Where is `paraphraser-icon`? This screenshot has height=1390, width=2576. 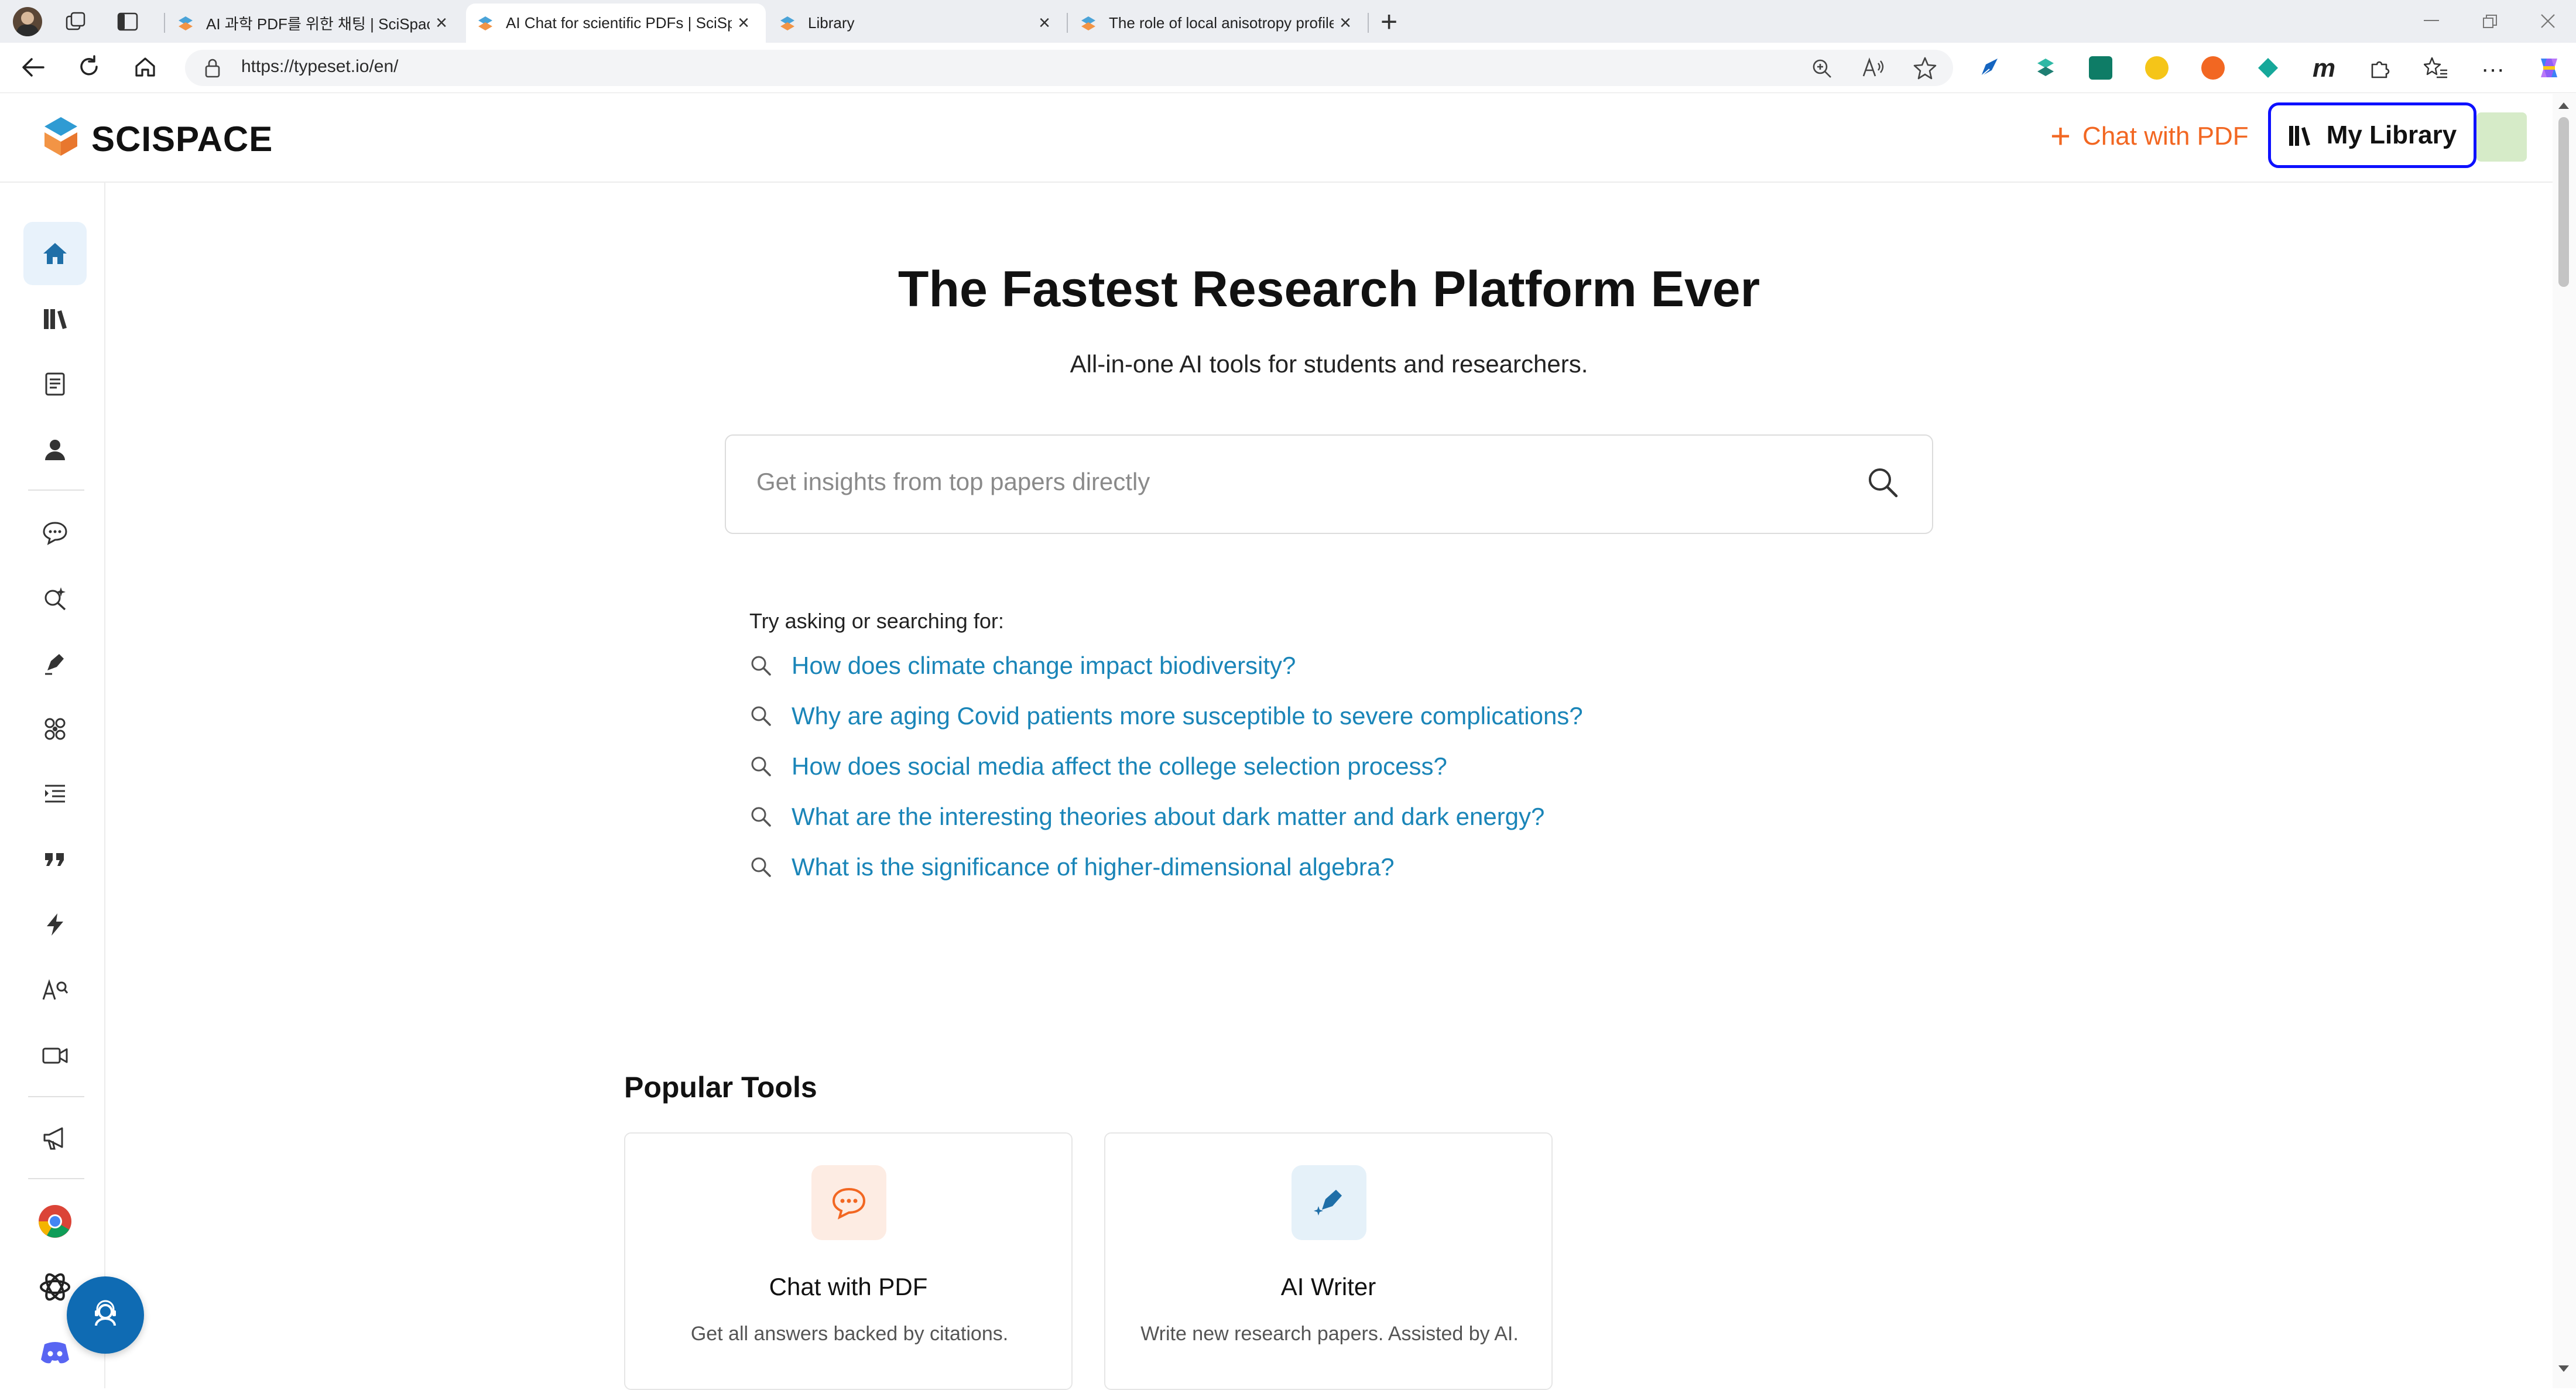 paraphraser-icon is located at coordinates (55, 794).